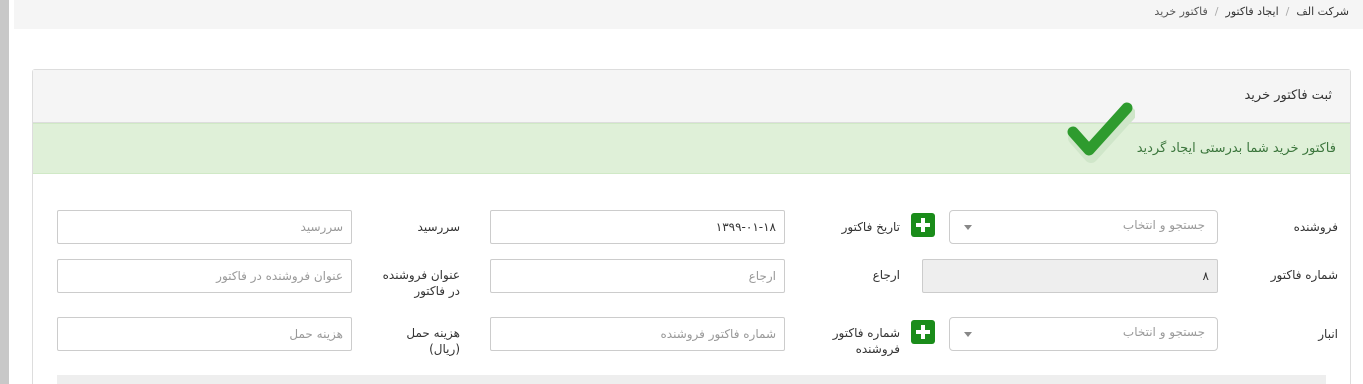 This screenshot has height=384, width=1363. I want to click on checkmark-icon, so click(1101, 132).